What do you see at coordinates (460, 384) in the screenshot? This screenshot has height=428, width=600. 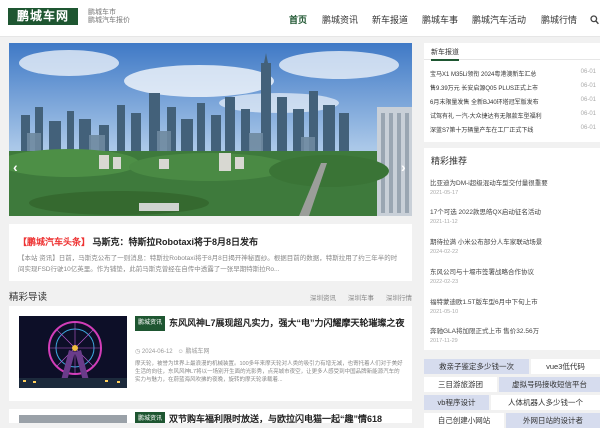 I see `ad-link: 三目游旅游团` at bounding box center [460, 384].